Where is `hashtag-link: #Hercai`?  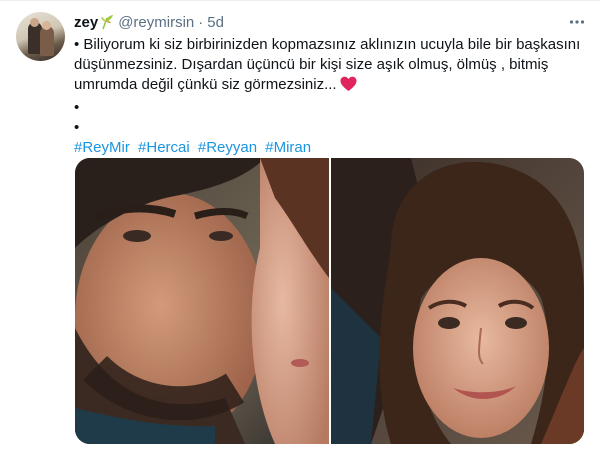 hashtag-link: #Hercai is located at coordinates (164, 147).